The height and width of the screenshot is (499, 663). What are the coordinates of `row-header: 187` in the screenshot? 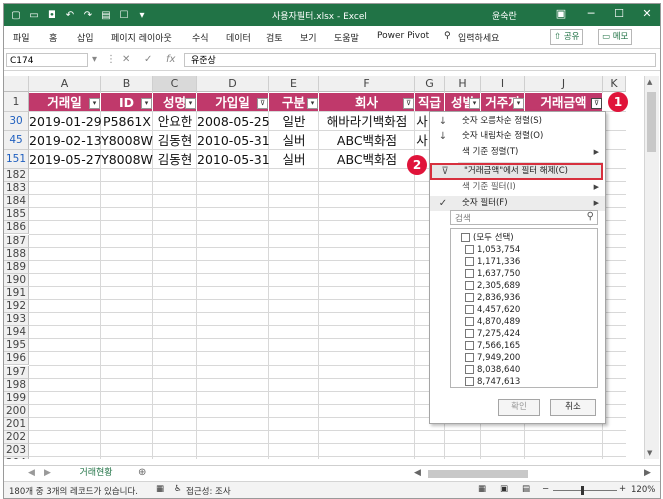 It's located at (16, 241).